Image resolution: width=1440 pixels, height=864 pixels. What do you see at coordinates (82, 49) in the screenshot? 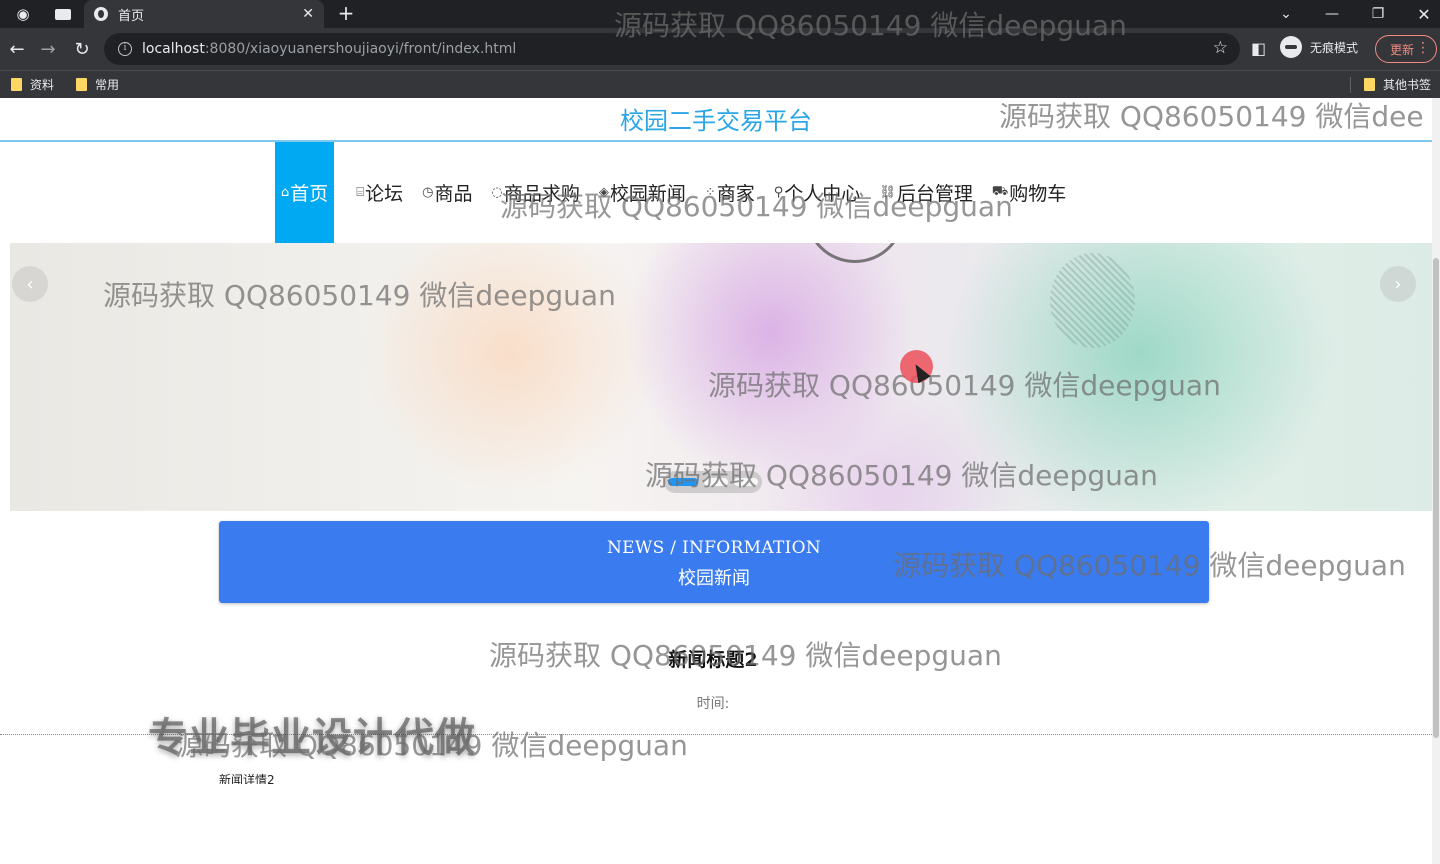
I see `reload-button: ↻` at bounding box center [82, 49].